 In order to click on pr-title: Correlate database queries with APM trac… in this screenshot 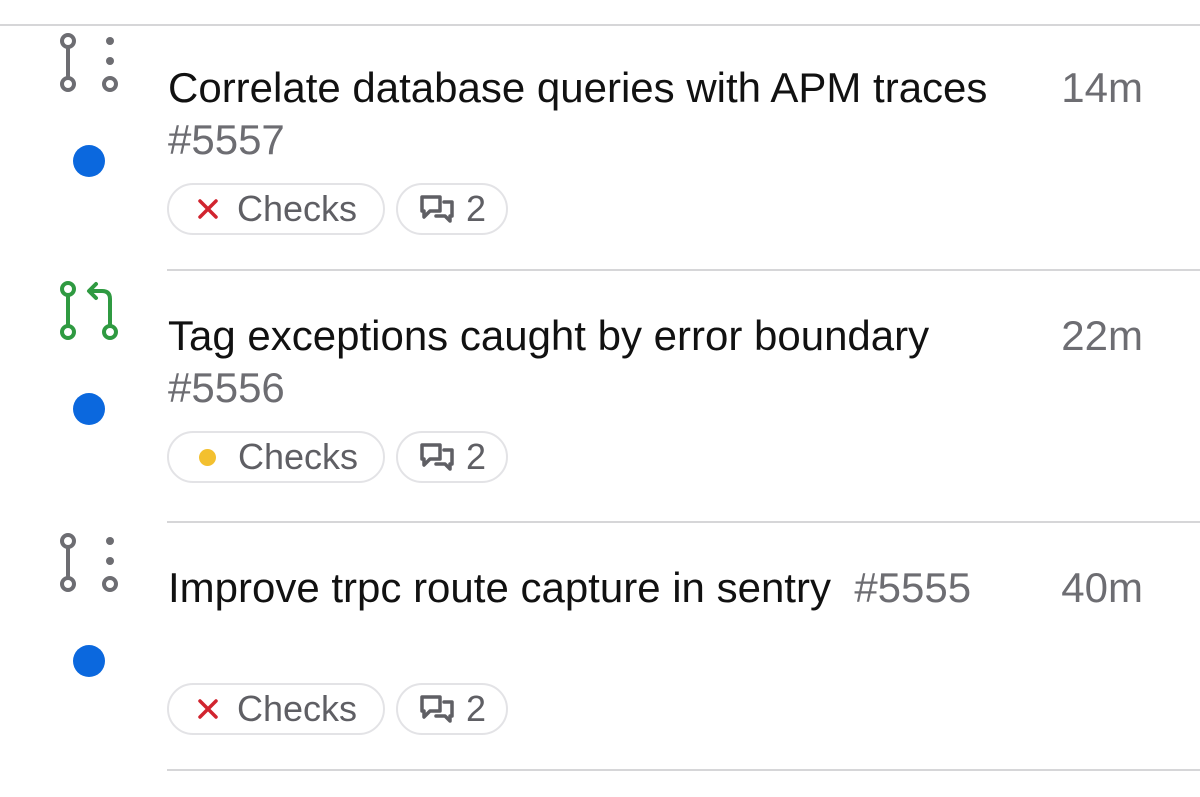, I will do `click(598, 114)`.